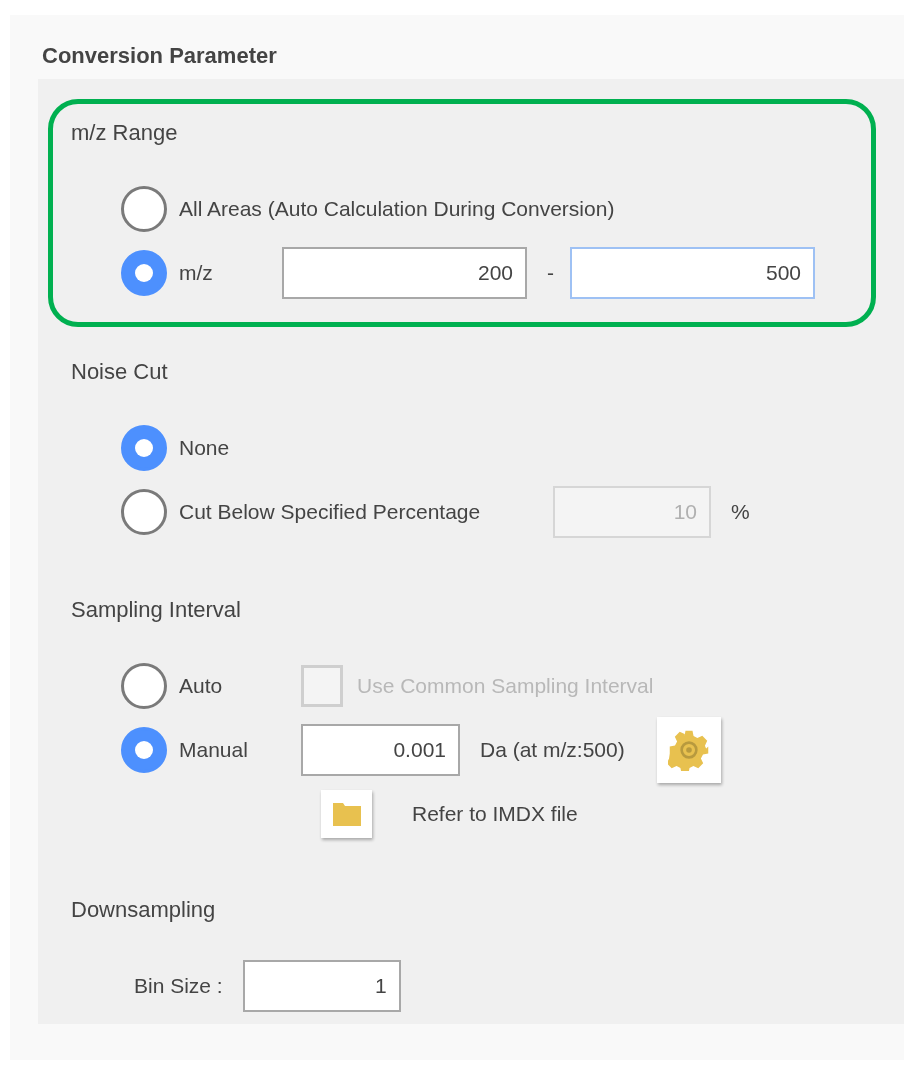 Image resolution: width=904 pixels, height=1072 pixels. What do you see at coordinates (321, 986) in the screenshot?
I see `number-field: 1` at bounding box center [321, 986].